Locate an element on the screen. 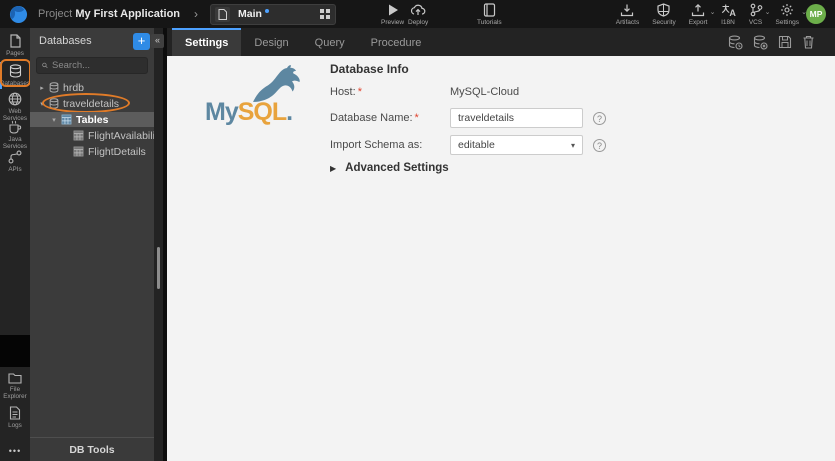 The image size is (835, 461). svg-text: A is located at coordinates (732, 12).